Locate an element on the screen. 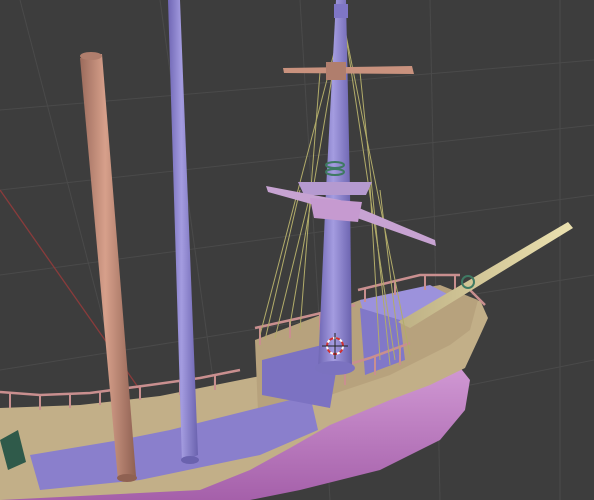  fore-mast-top is located at coordinates (91, 56).